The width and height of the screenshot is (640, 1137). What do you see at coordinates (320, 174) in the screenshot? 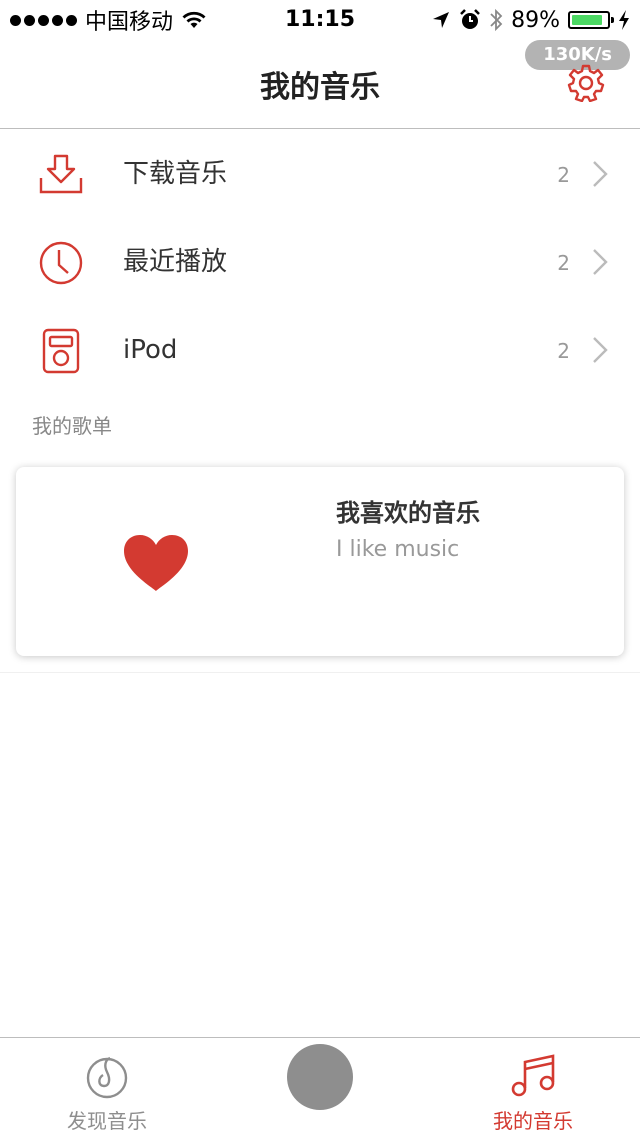
I see `menu-item-download: 下载音乐 2` at bounding box center [320, 174].